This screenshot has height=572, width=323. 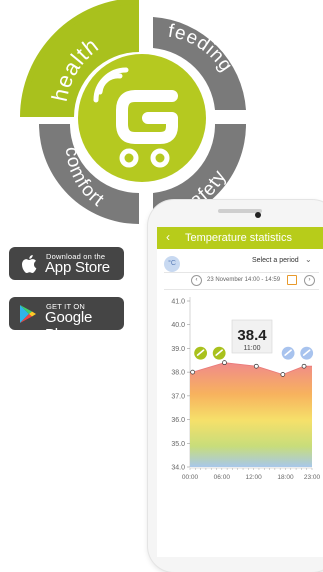 I want to click on y-tick-label: 38.0, so click(x=178, y=373).